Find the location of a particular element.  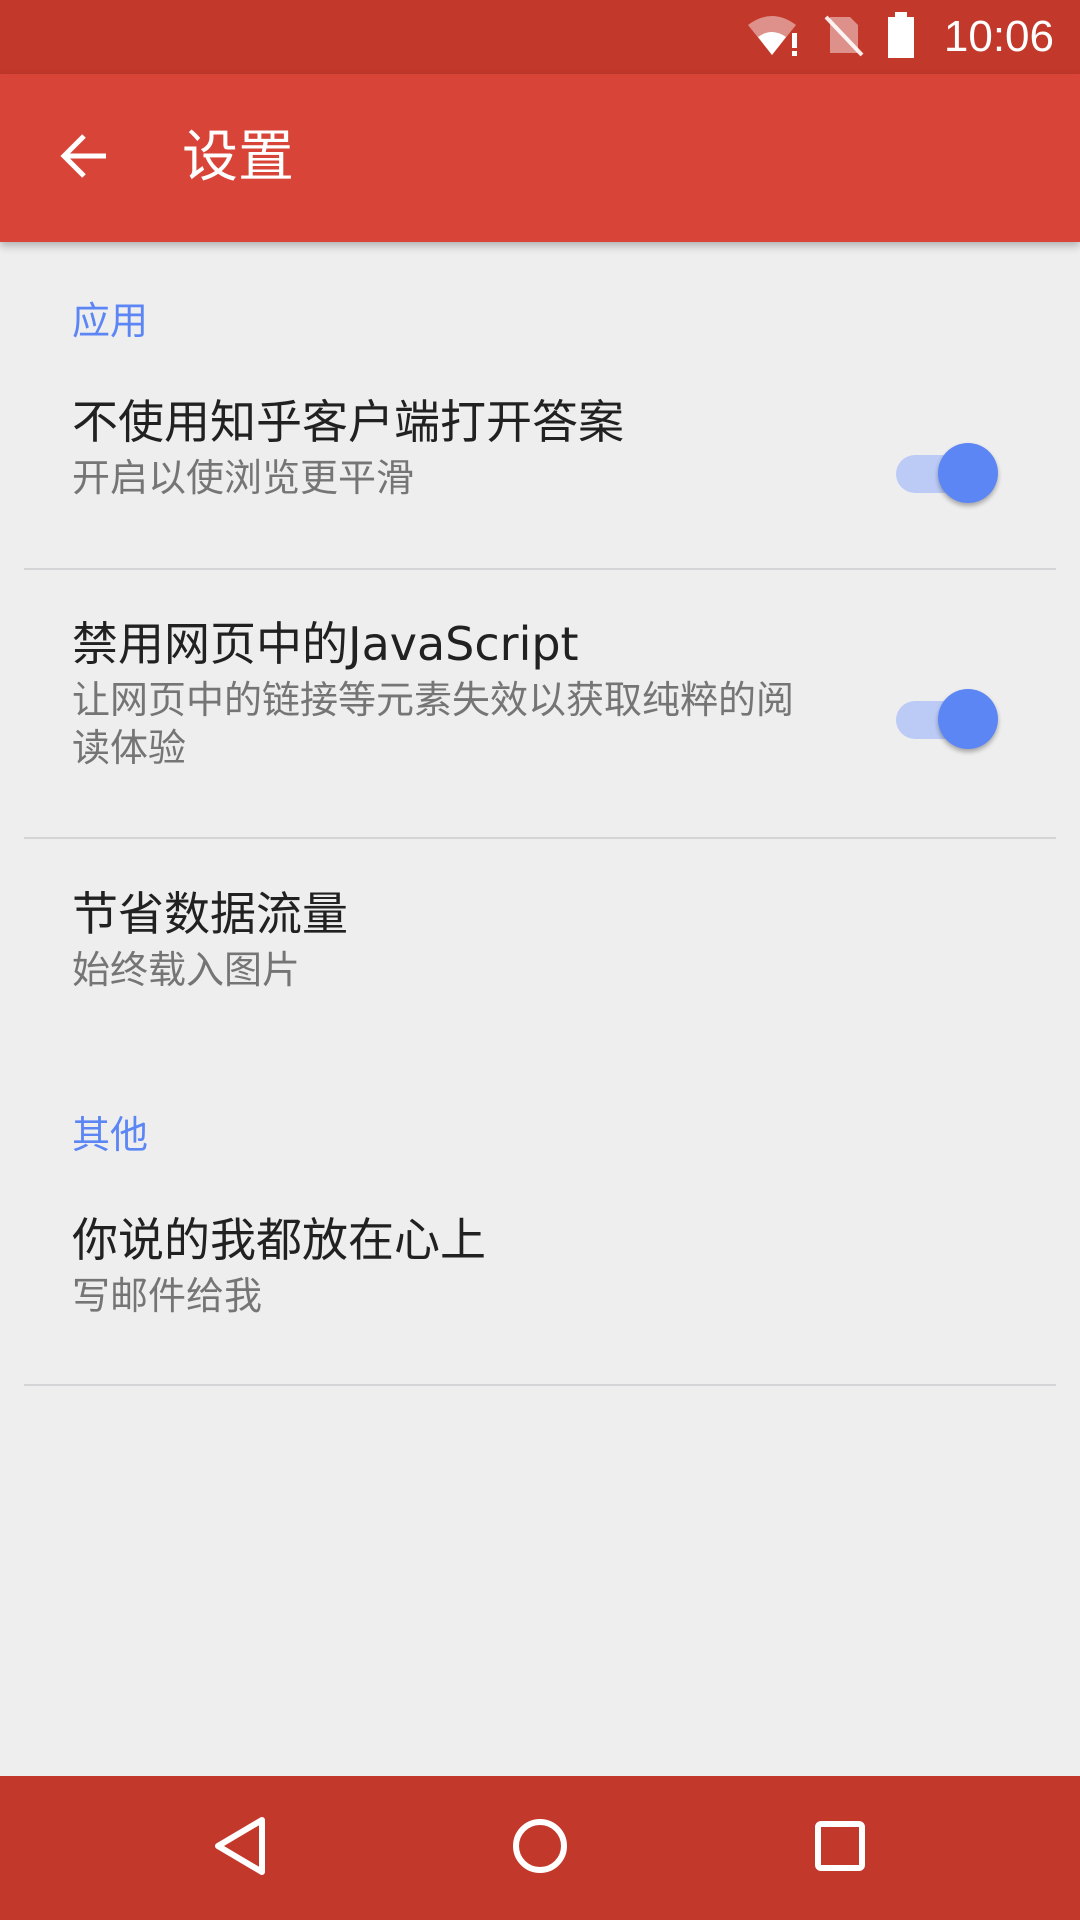

pref-summary: 始终载入图片 is located at coordinates (186, 970).